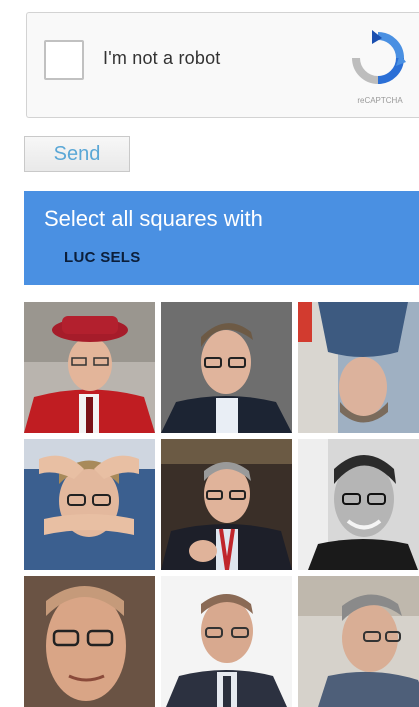 Image resolution: width=419 pixels, height=707 pixels. Describe the element at coordinates (379, 57) in the screenshot. I see `recaptcha-logo-icon` at that location.